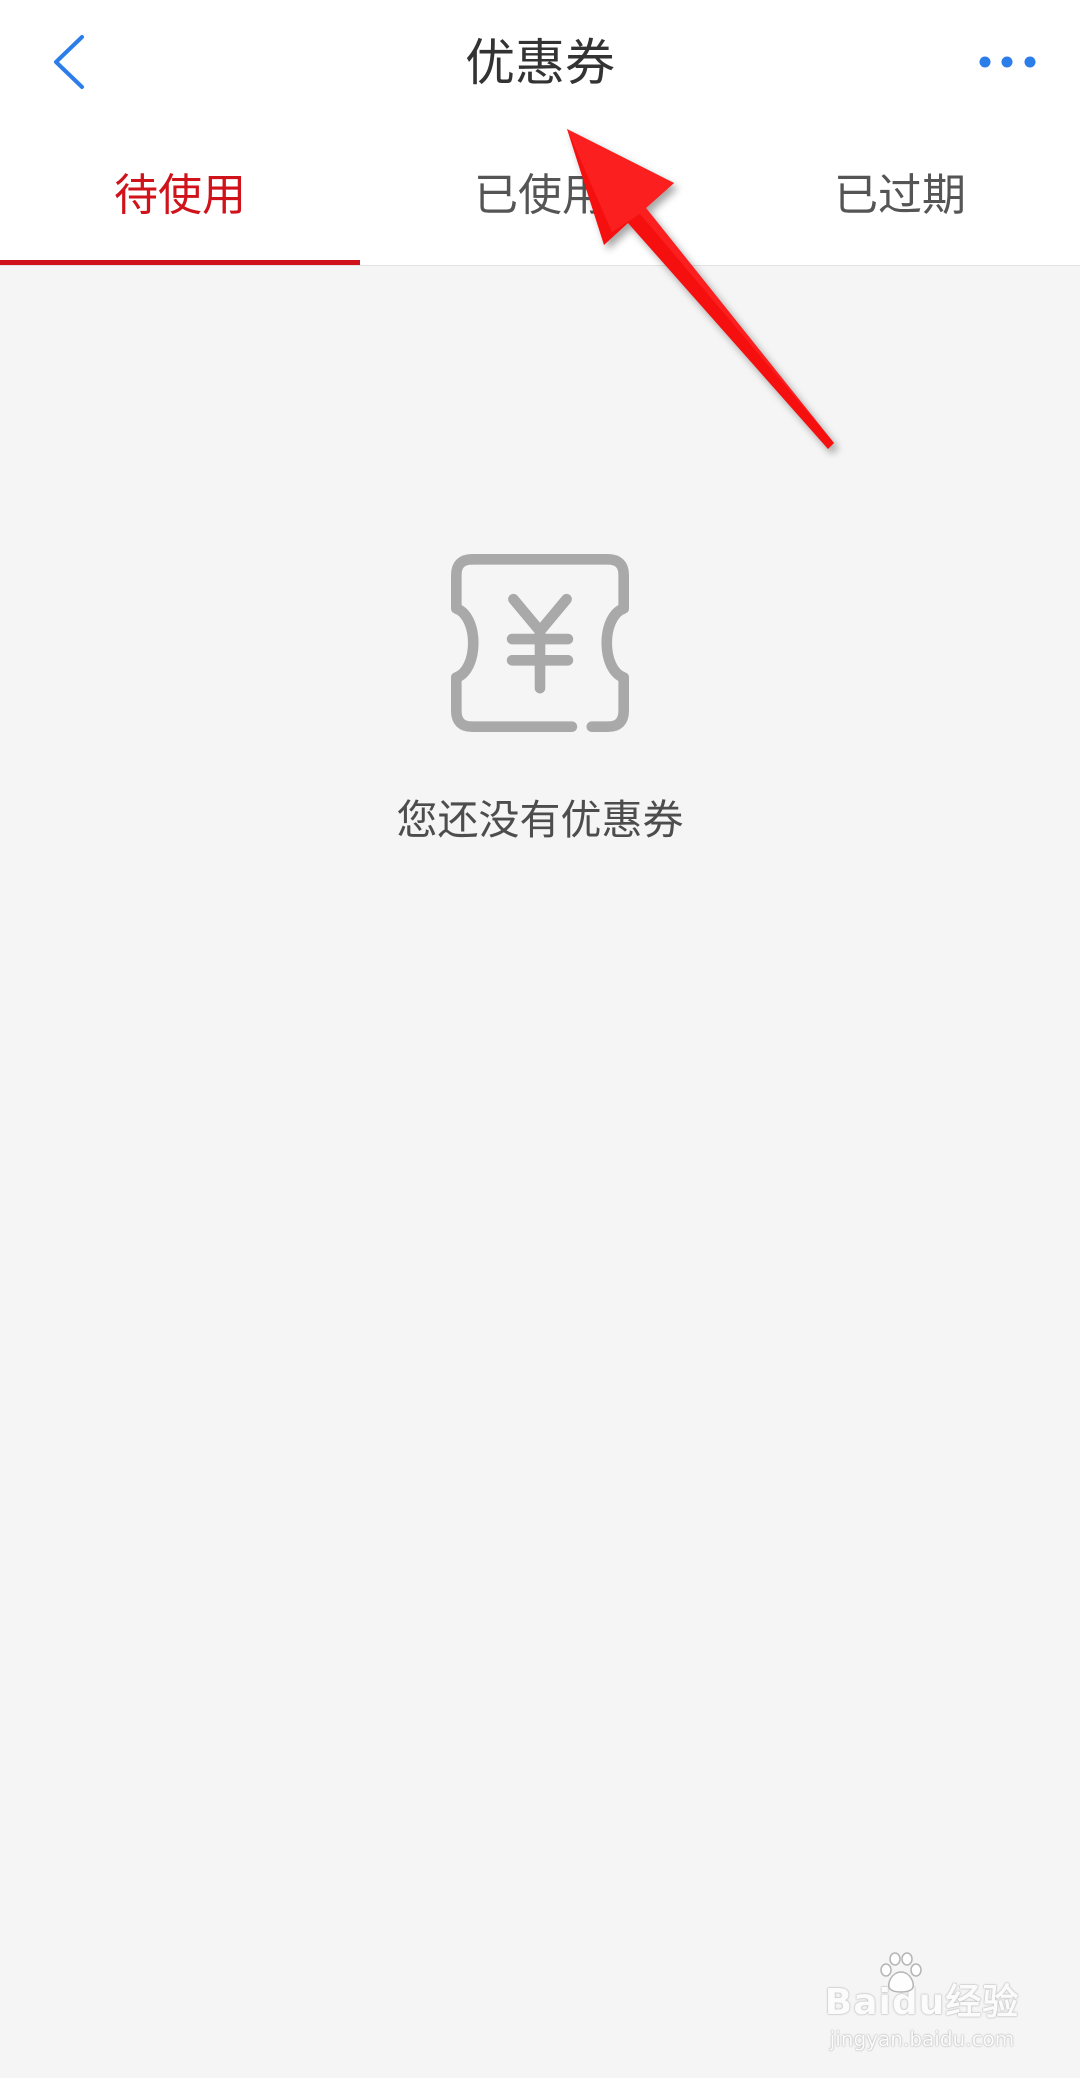 The width and height of the screenshot is (1080, 2078). Describe the element at coordinates (901, 1972) in the screenshot. I see `baidu-paw-icon` at that location.